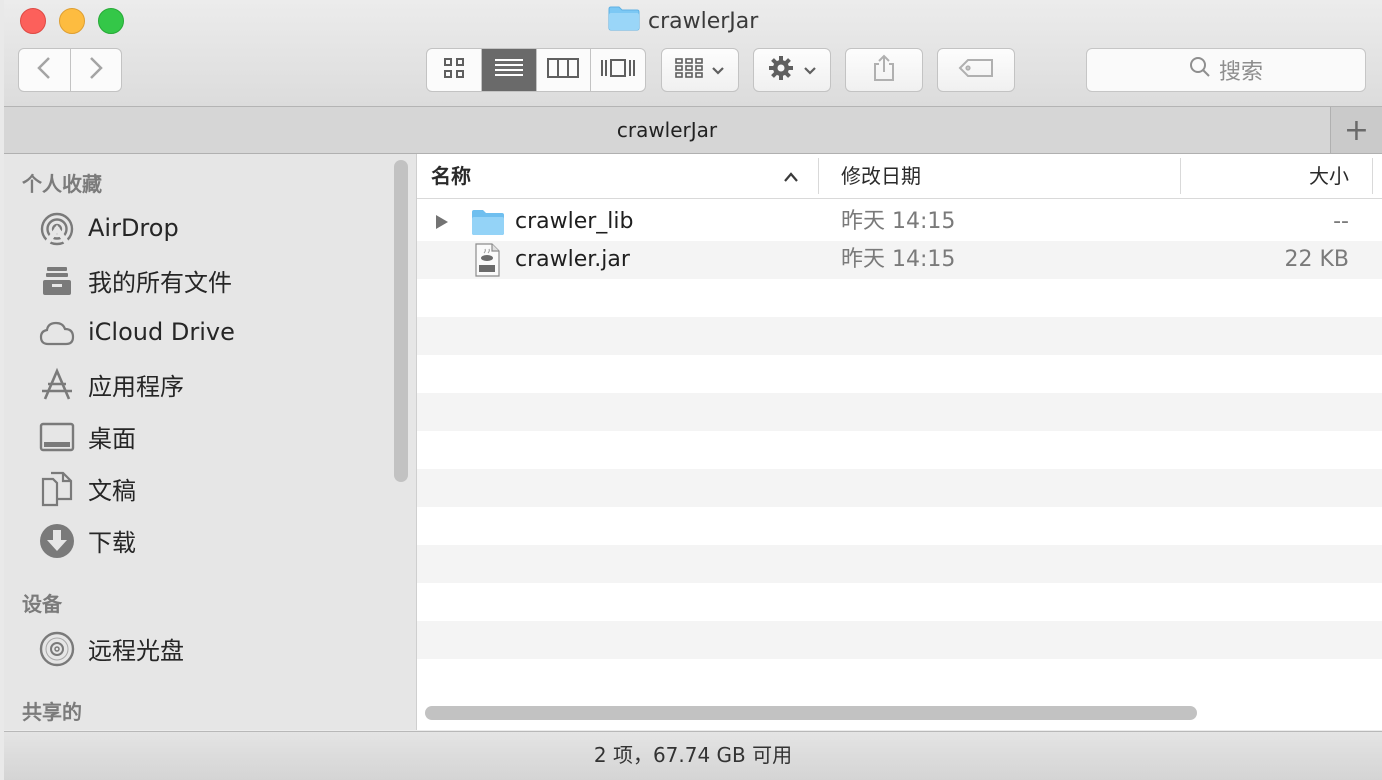  I want to click on sidebar-section-favorites: 个人收藏, so click(62, 184).